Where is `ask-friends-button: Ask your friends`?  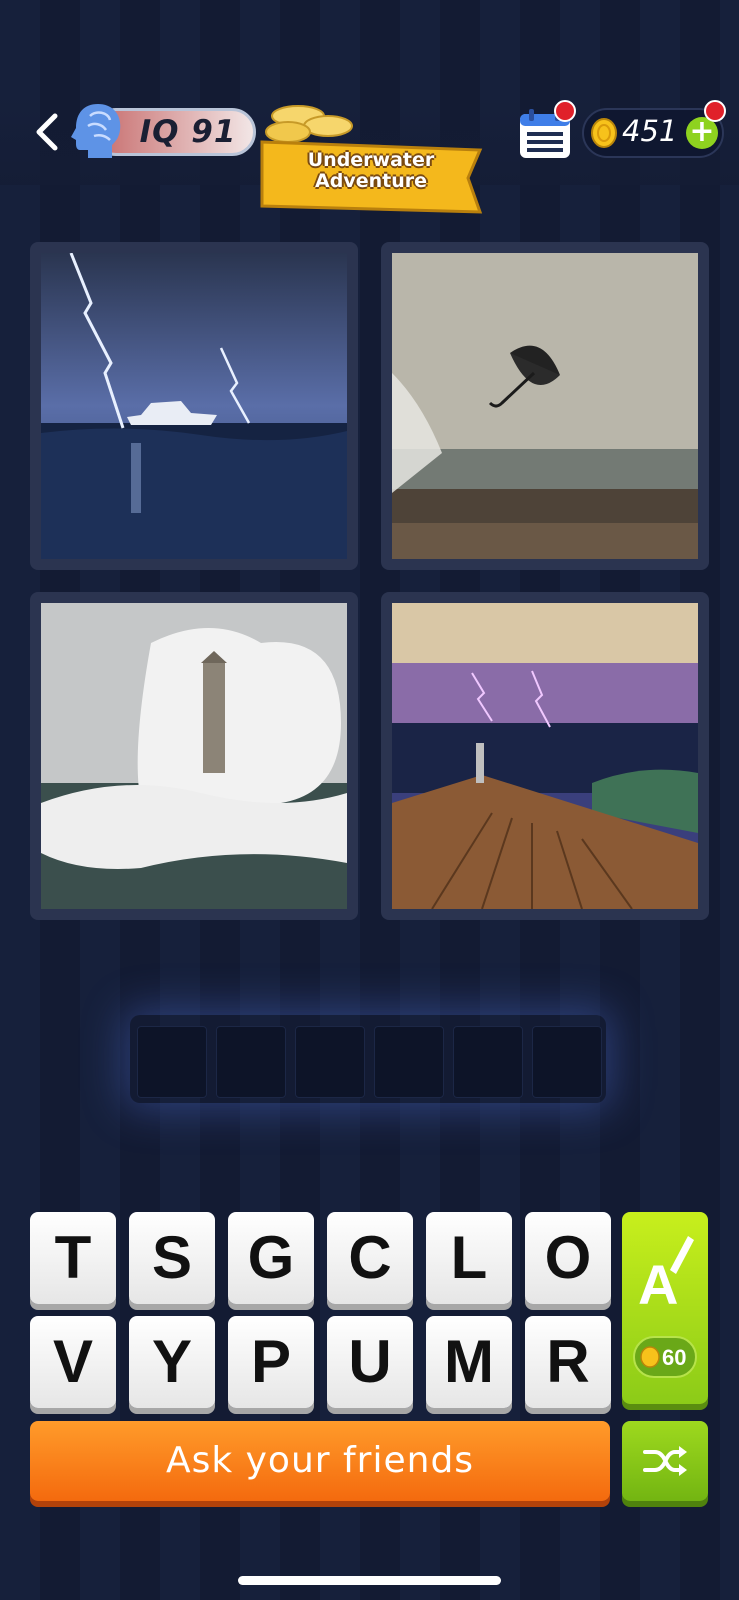 ask-friends-button: Ask your friends is located at coordinates (320, 1461).